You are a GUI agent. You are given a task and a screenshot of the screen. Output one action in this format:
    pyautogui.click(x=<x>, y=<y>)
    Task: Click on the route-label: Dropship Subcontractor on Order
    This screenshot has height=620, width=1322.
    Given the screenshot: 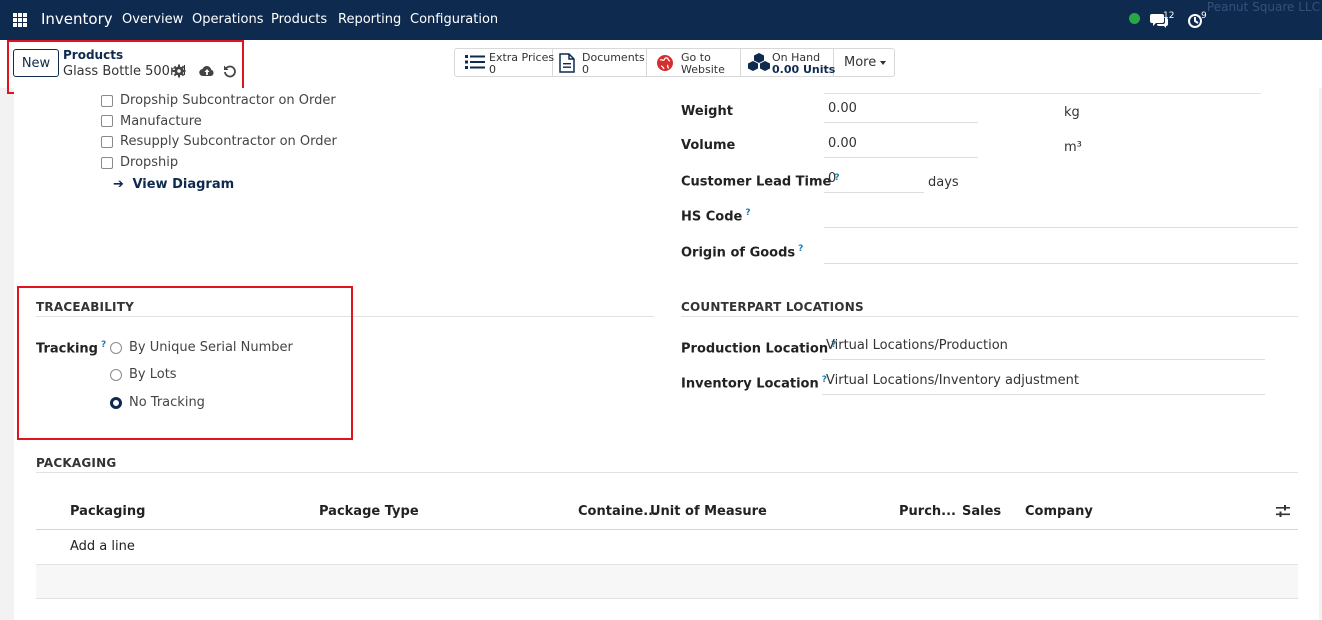 What is the action you would take?
    pyautogui.click(x=228, y=100)
    